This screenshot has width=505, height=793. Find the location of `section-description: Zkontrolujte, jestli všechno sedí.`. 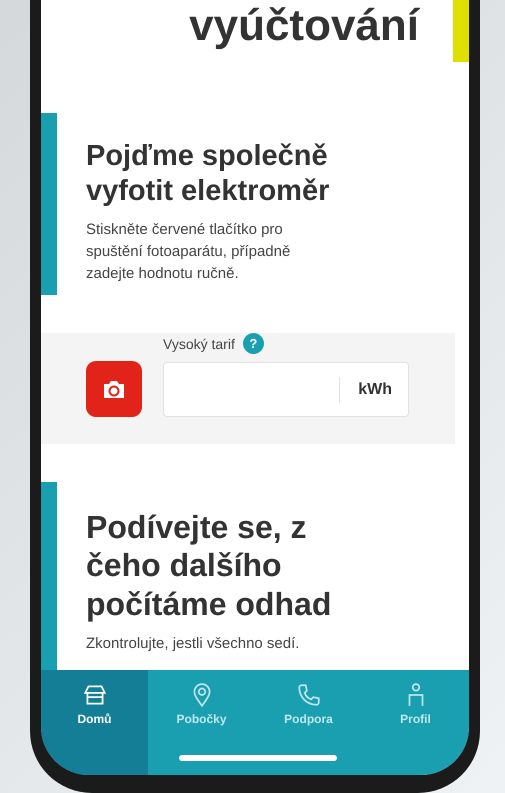

section-description: Zkontrolujte, jestli všechno sedí. is located at coordinates (193, 644).